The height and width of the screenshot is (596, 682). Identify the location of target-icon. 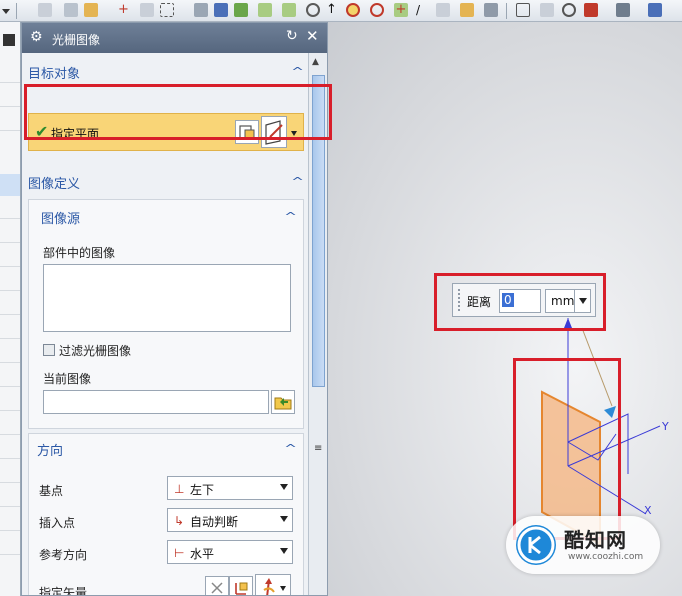
(353, 10).